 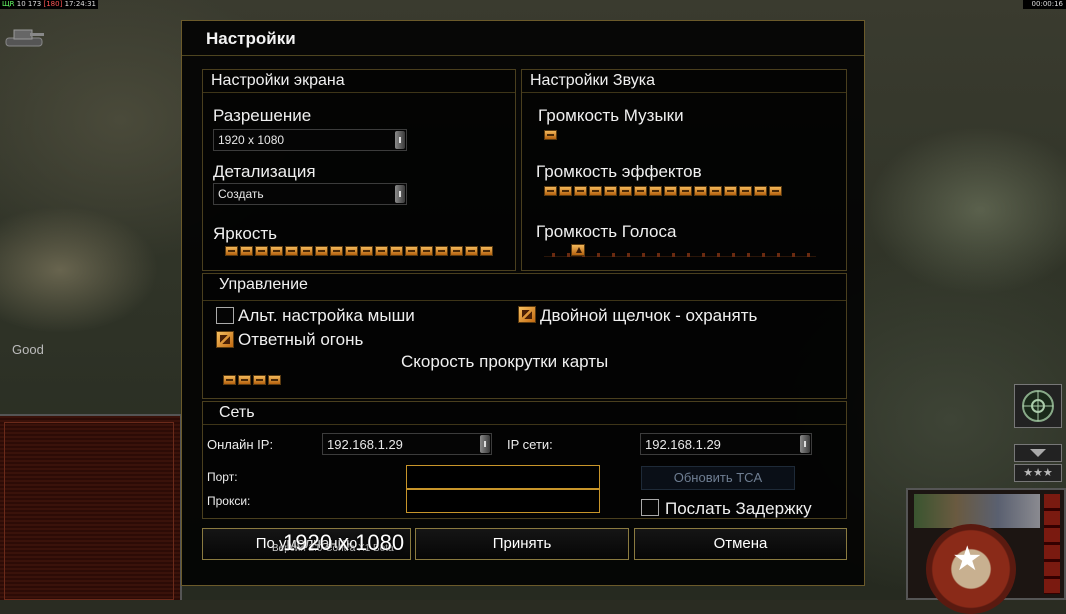 What do you see at coordinates (718, 478) in the screenshot?
I see `update-tca-button: Обновить TCA` at bounding box center [718, 478].